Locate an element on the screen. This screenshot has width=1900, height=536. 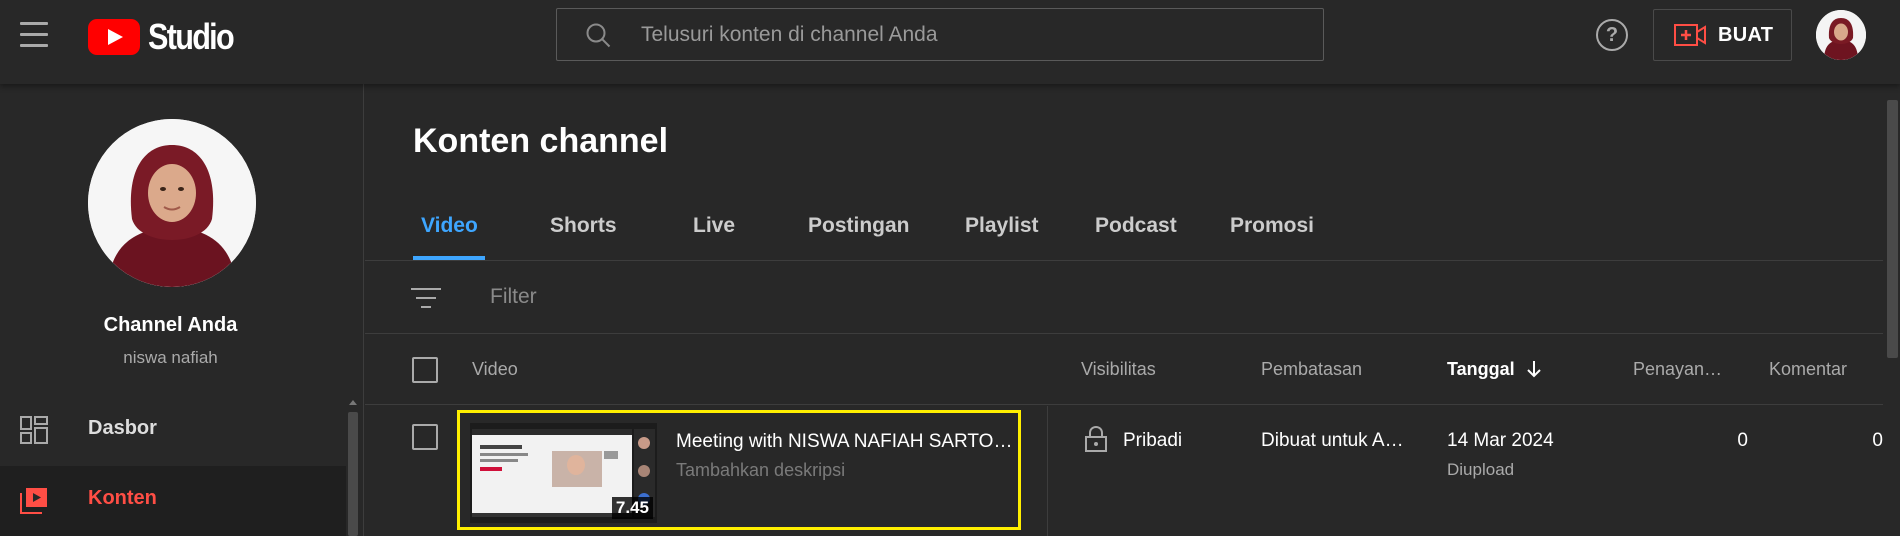
create-button-label: BUAT is located at coordinates (1746, 34).